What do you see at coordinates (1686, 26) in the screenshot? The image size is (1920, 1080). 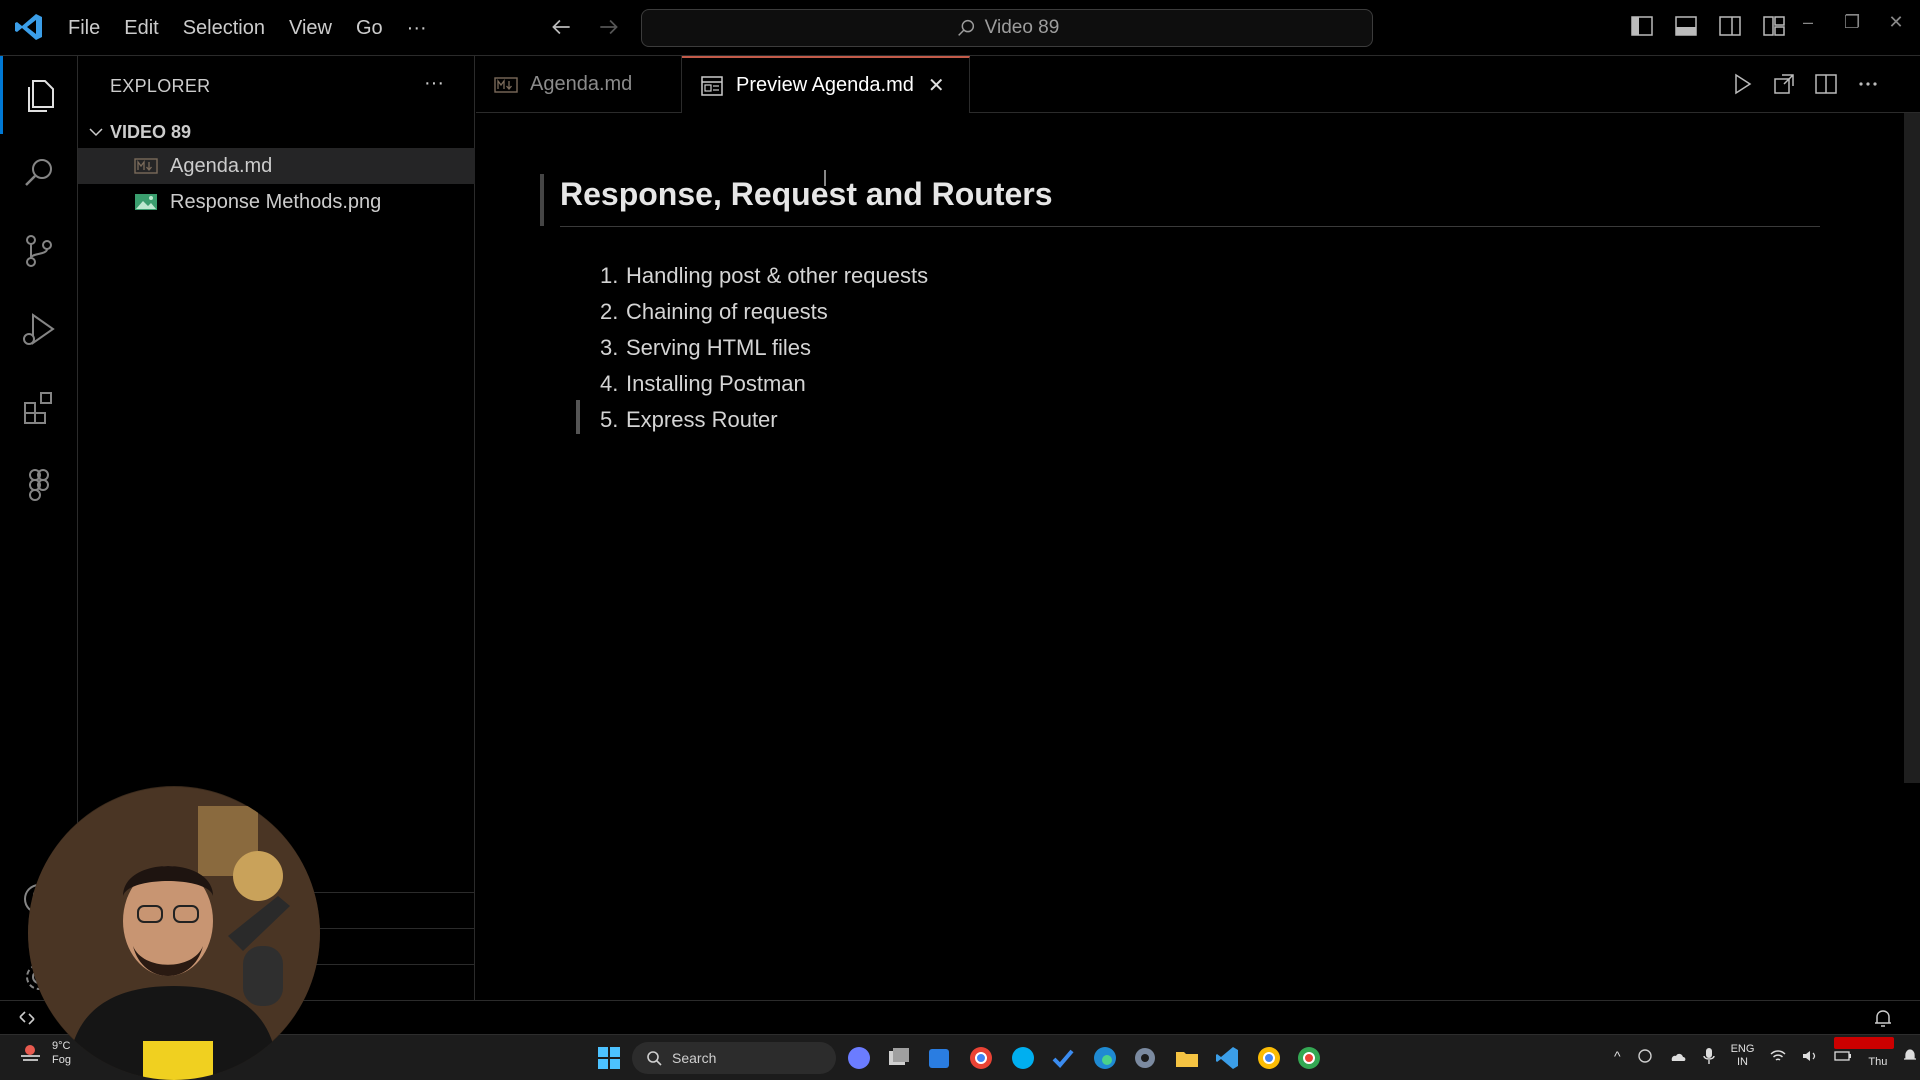 I see `toggle-panel-icon` at bounding box center [1686, 26].